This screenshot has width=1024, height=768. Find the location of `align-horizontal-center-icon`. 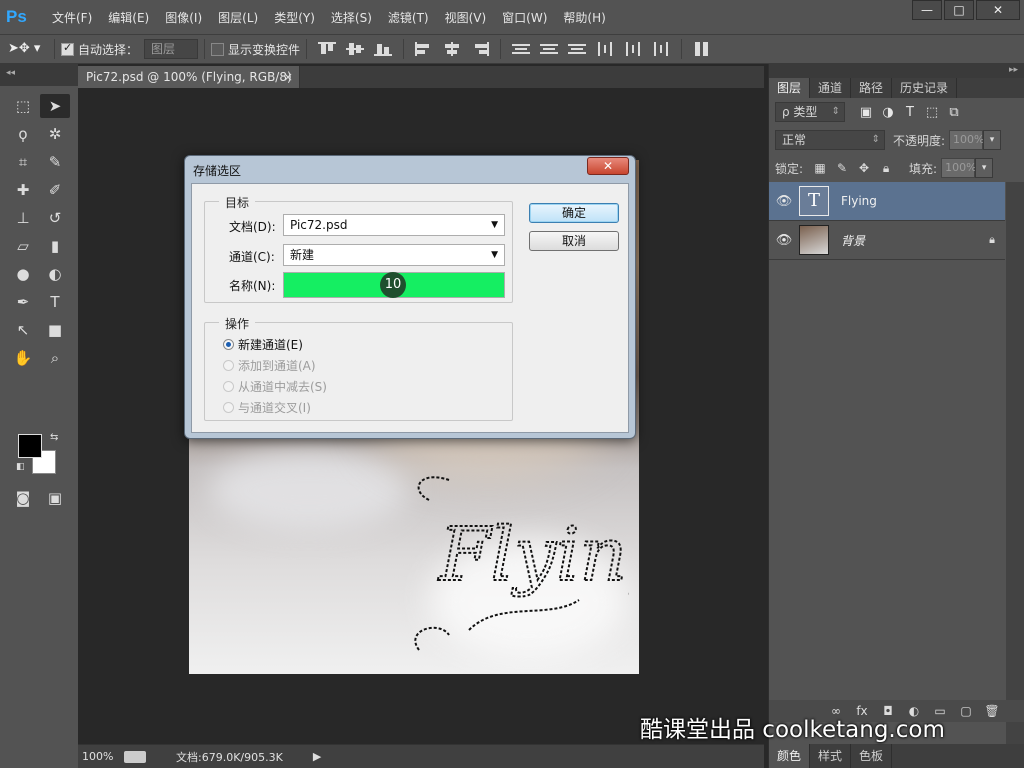

align-horizontal-center-icon is located at coordinates (452, 49).